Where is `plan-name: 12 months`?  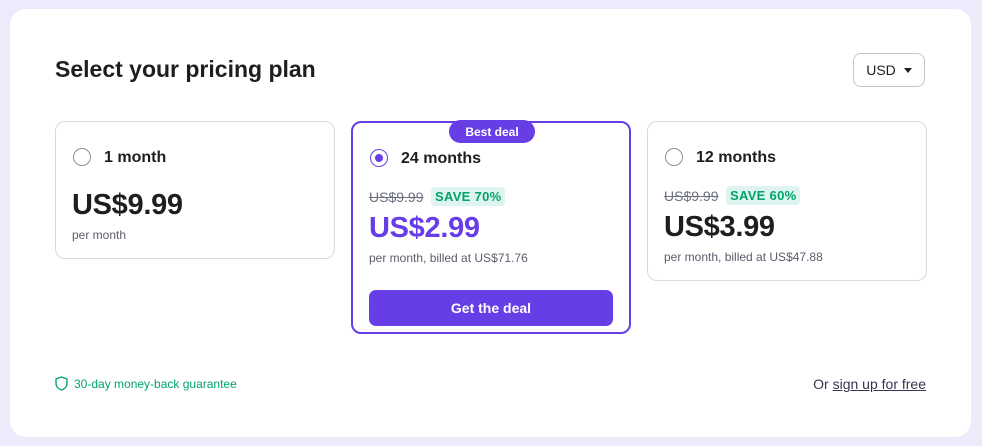 plan-name: 12 months is located at coordinates (736, 157).